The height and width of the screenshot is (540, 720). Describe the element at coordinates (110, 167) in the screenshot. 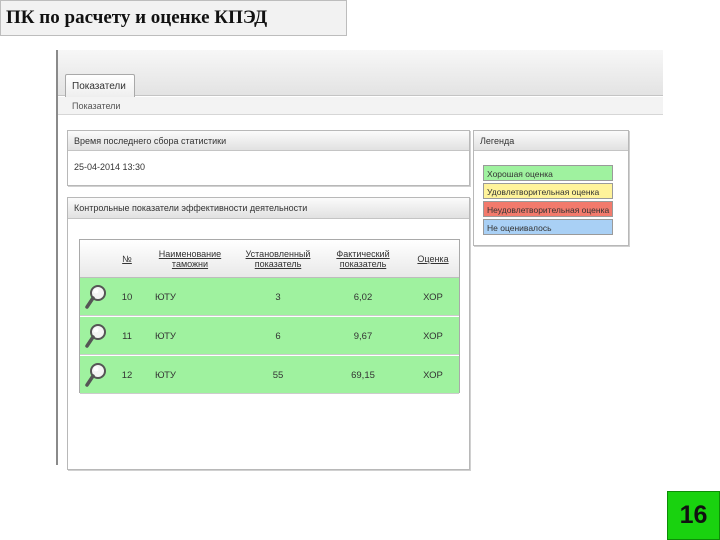

I see `last-collection-time: 25-04-2014 13:30` at that location.